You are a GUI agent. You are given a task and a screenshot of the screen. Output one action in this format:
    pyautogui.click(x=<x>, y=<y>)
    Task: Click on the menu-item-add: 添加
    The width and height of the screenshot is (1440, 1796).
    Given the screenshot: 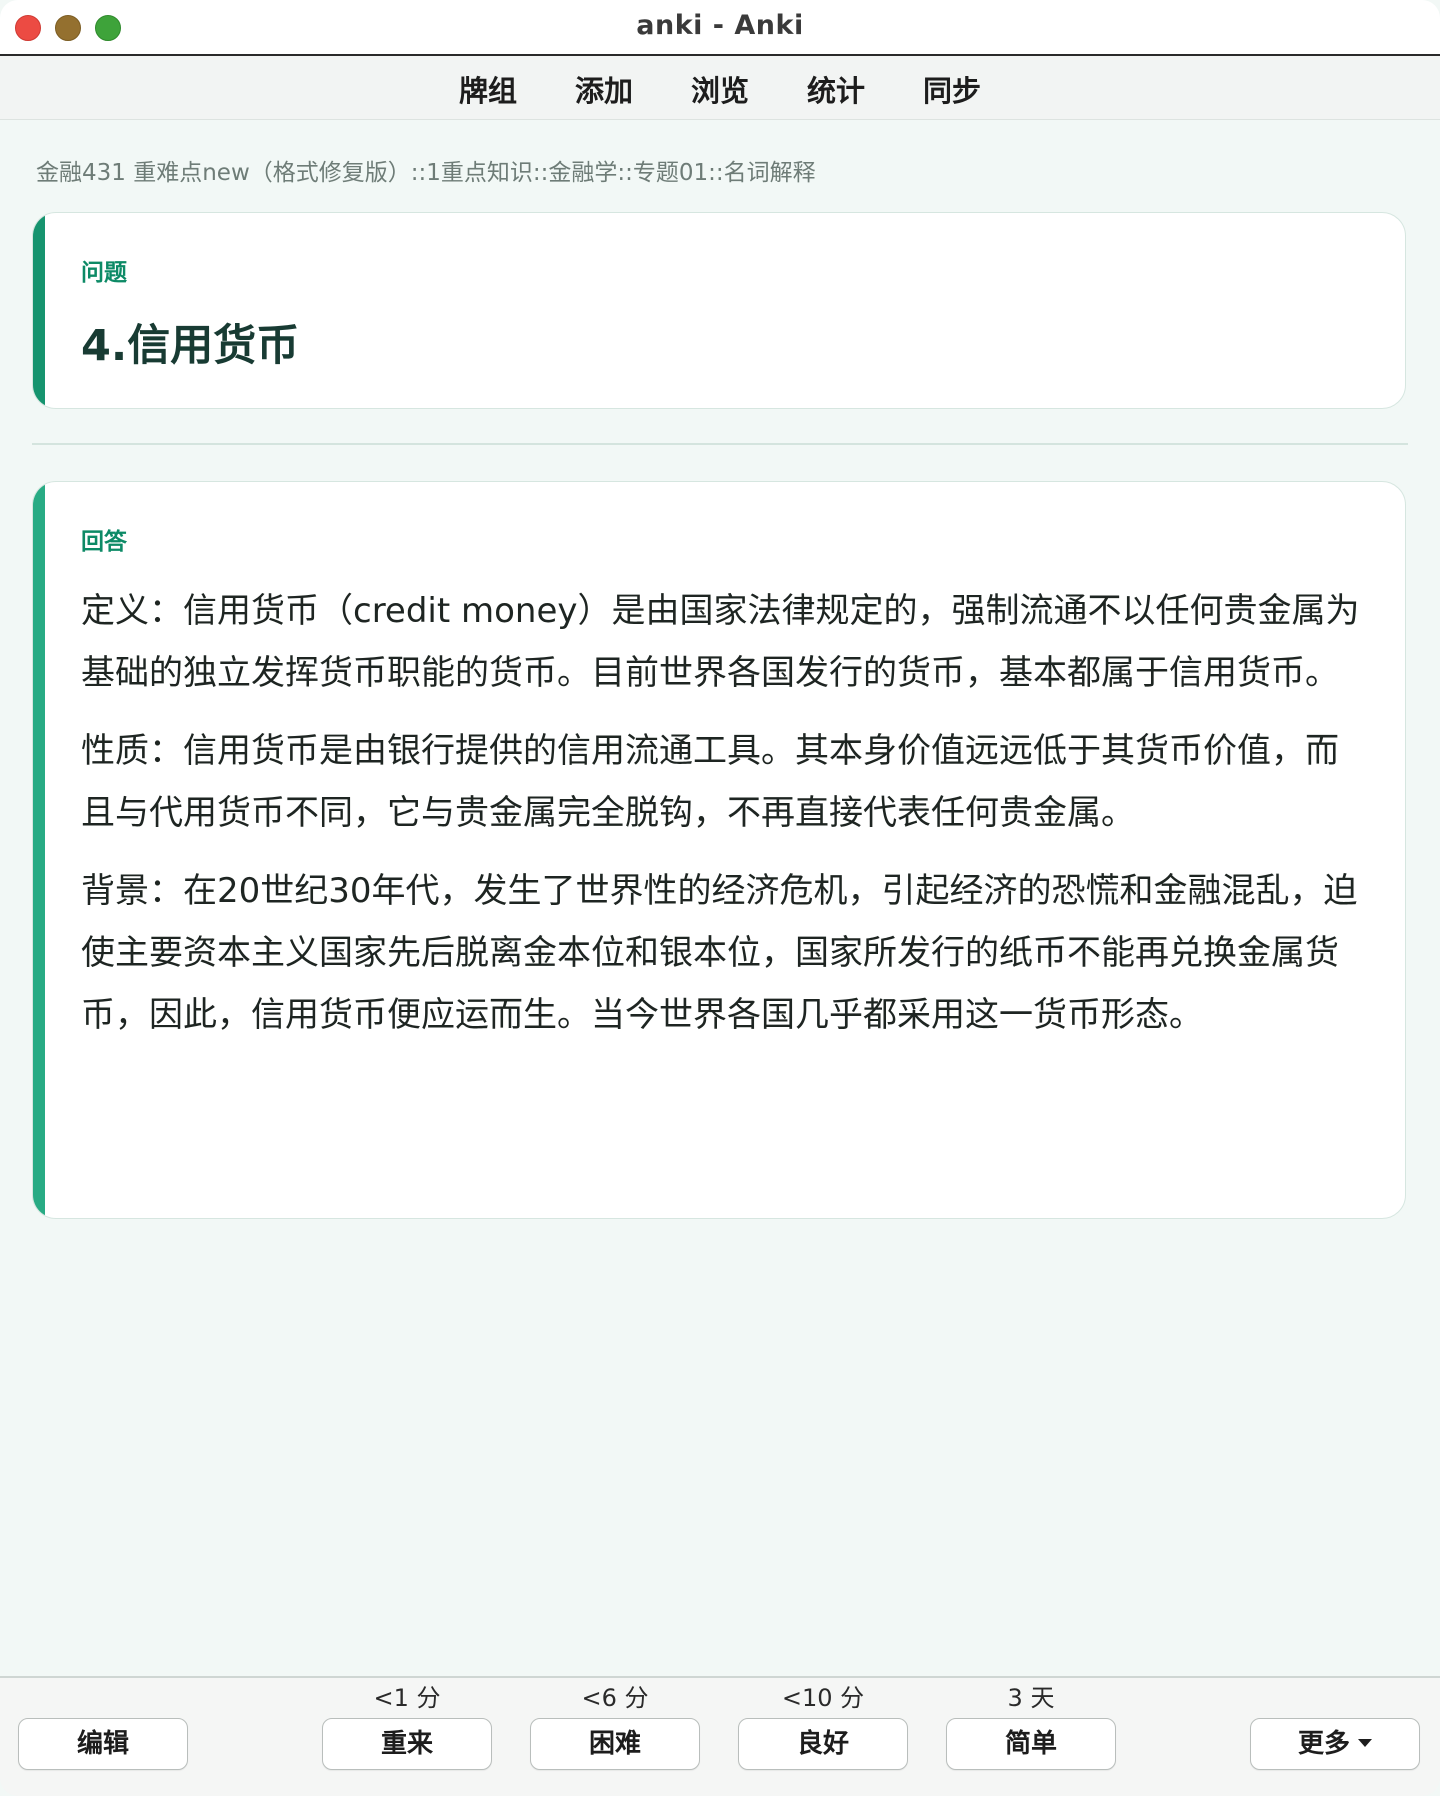 What is the action you would take?
    pyautogui.click(x=604, y=89)
    